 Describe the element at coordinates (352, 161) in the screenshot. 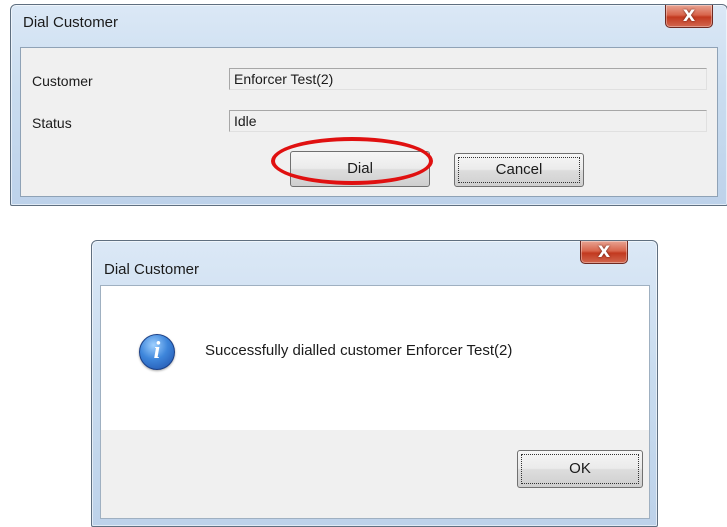

I see `dial-highlight-ellipse` at that location.